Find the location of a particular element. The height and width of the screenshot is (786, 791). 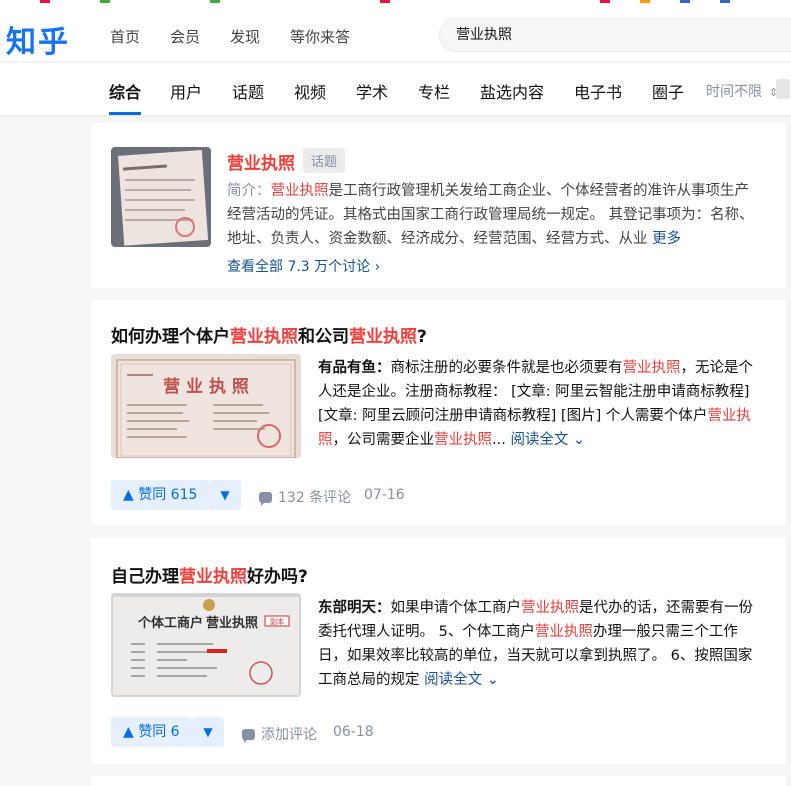

view-all-discussions-link: 查看全部 7.3 万个讨论 › is located at coordinates (303, 266).